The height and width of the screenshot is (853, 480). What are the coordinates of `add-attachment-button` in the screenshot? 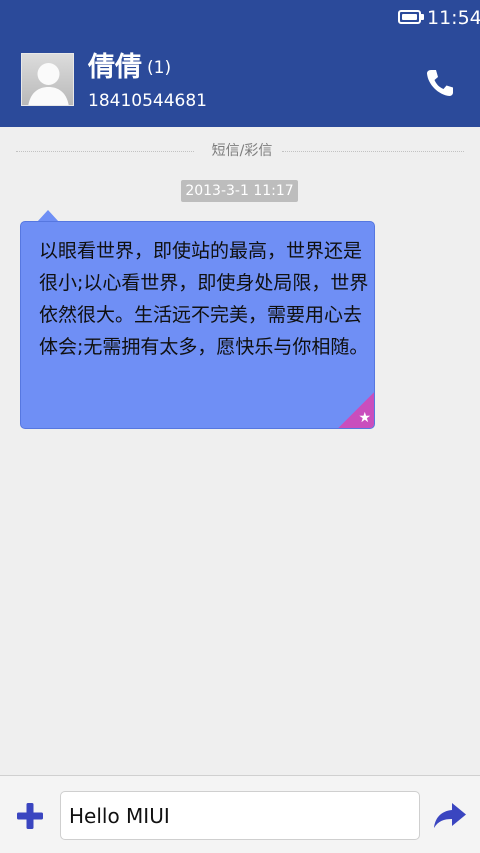 It's located at (30, 816).